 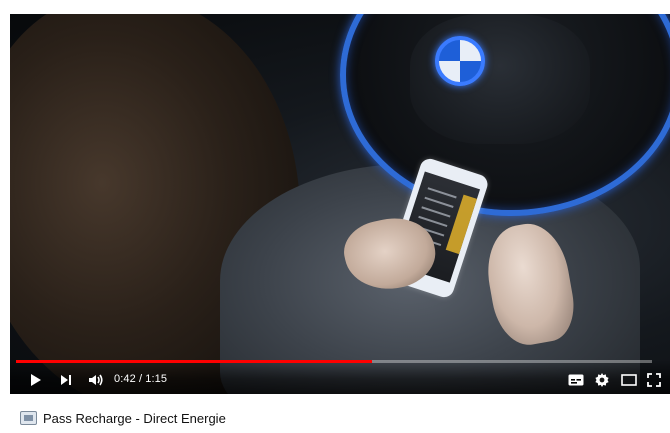 I want to click on next-icon, so click(x=66, y=380).